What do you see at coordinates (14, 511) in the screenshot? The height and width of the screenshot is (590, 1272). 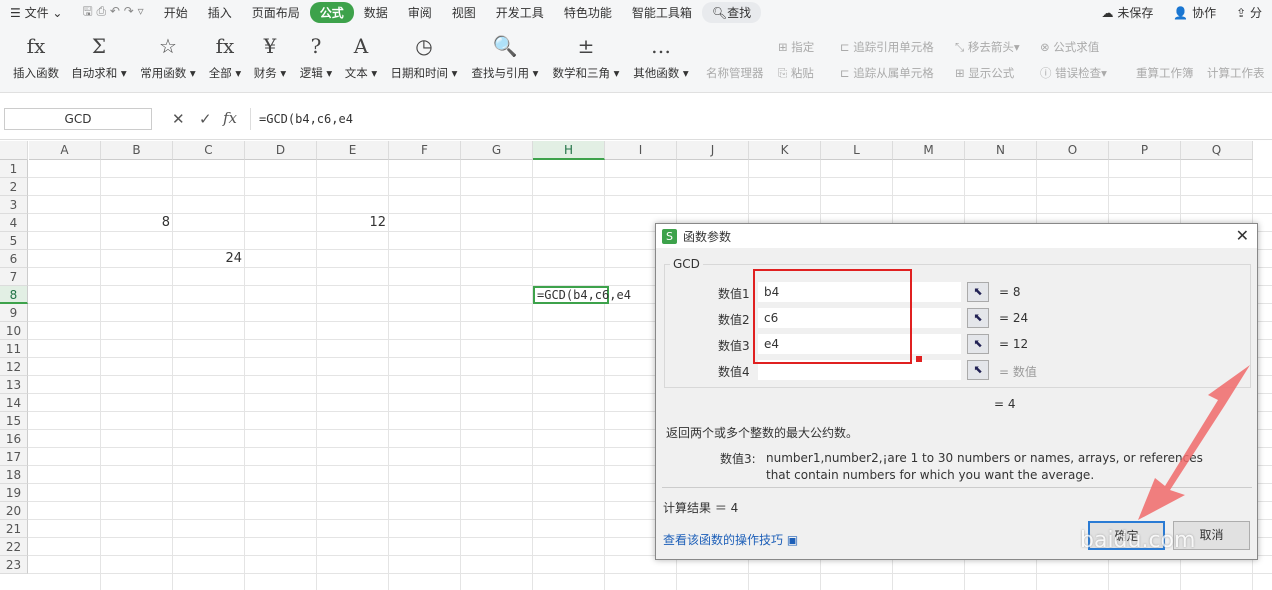 I see `row-header: 20` at bounding box center [14, 511].